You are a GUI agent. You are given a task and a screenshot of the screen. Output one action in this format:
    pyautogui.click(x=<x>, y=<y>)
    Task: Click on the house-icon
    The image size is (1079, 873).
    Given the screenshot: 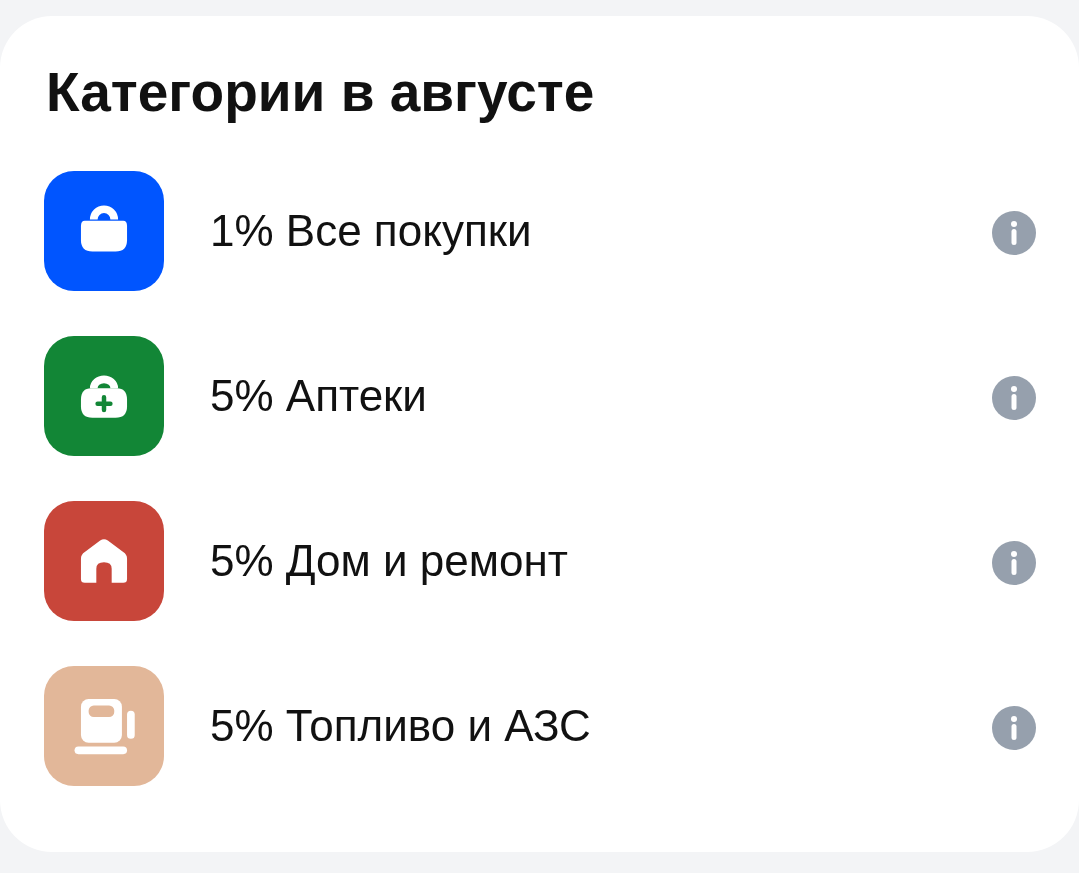 What is the action you would take?
    pyautogui.click(x=104, y=561)
    